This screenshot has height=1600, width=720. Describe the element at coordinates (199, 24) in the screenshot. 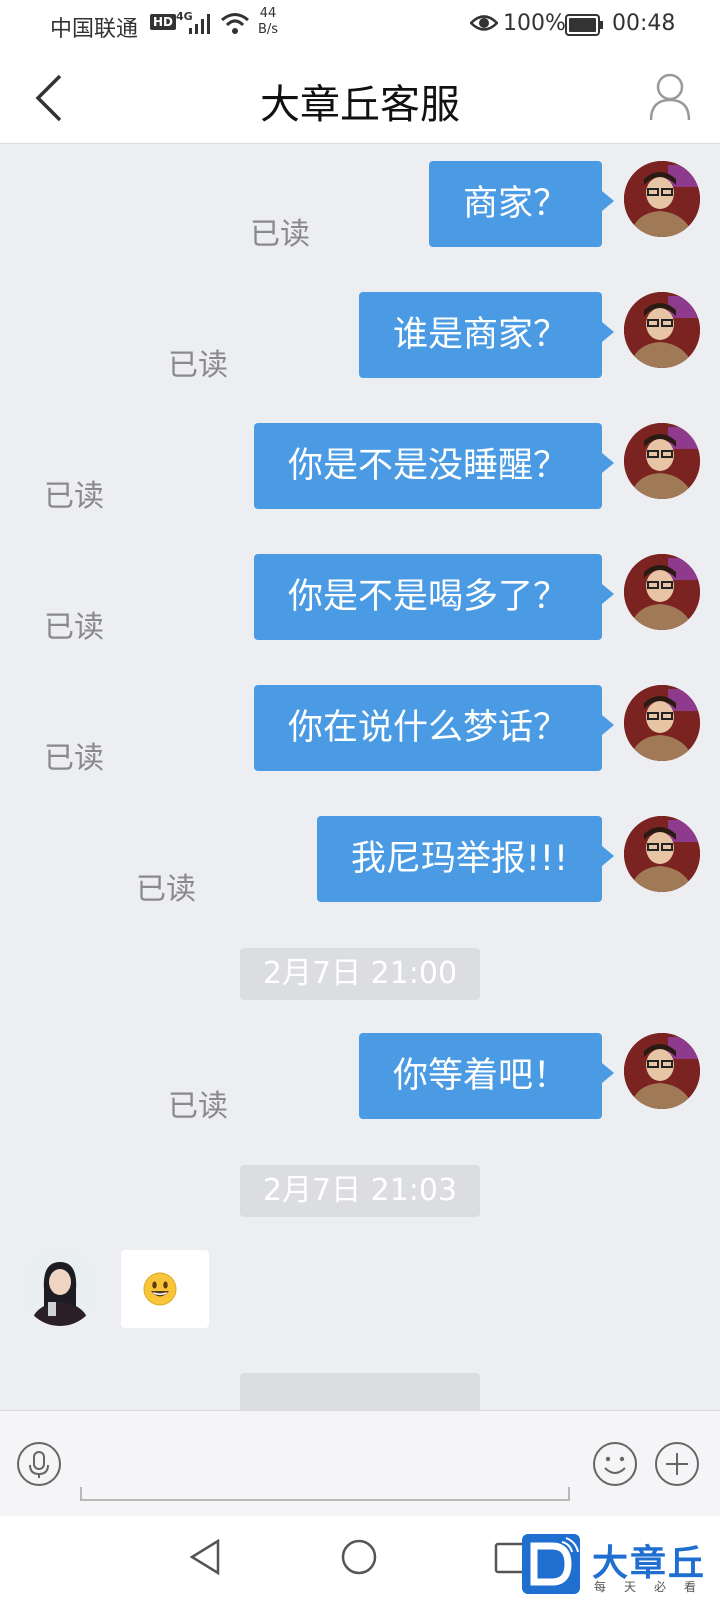

I see `signal-icon` at that location.